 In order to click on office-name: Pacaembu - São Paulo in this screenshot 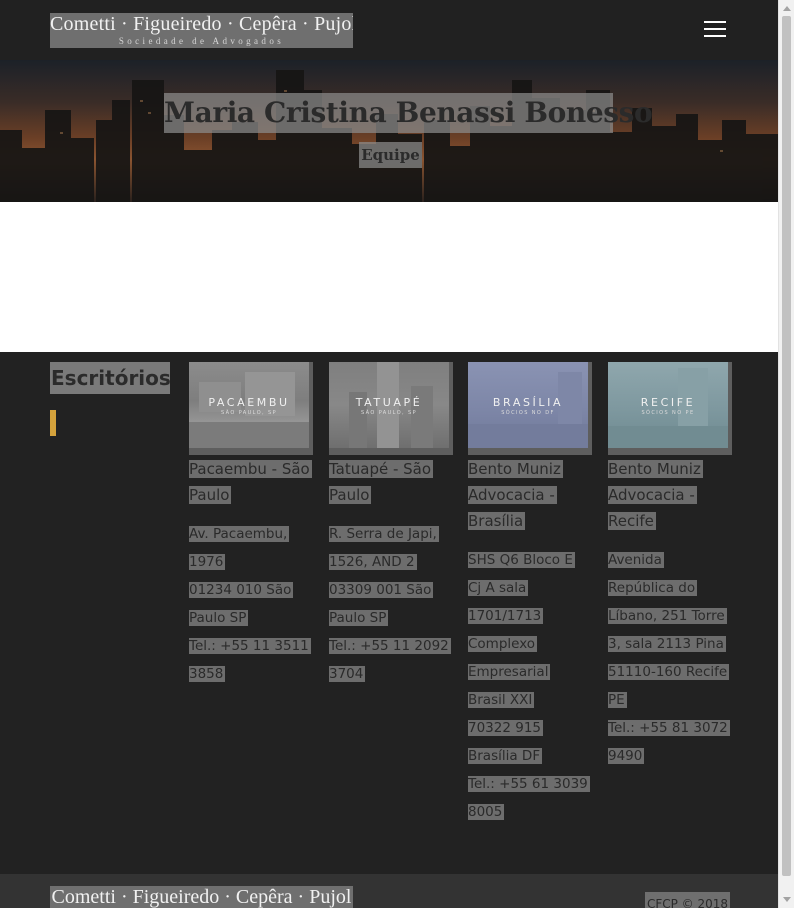, I will do `click(251, 482)`.